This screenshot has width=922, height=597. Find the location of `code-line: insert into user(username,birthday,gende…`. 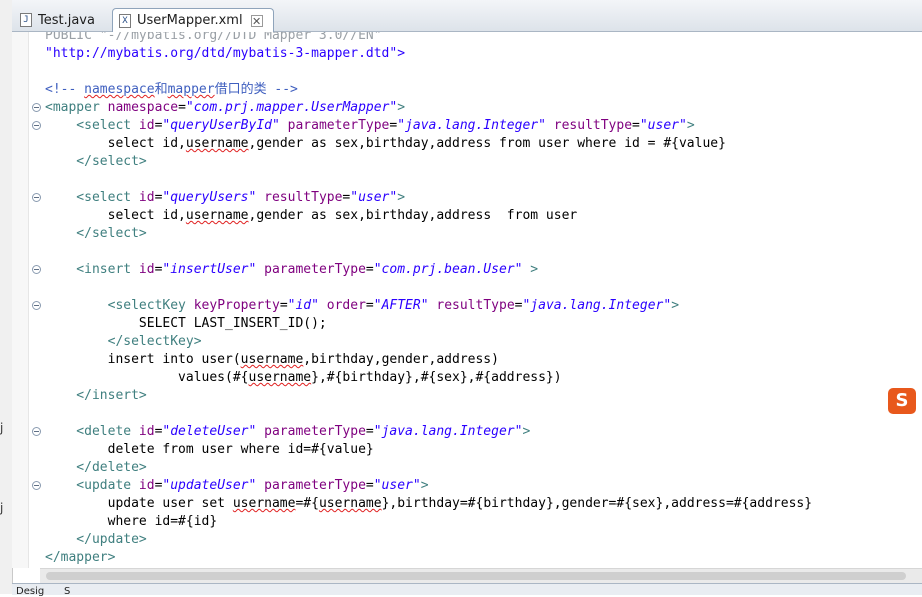

code-line: insert into user(username,birthday,gende… is located at coordinates (428, 360).